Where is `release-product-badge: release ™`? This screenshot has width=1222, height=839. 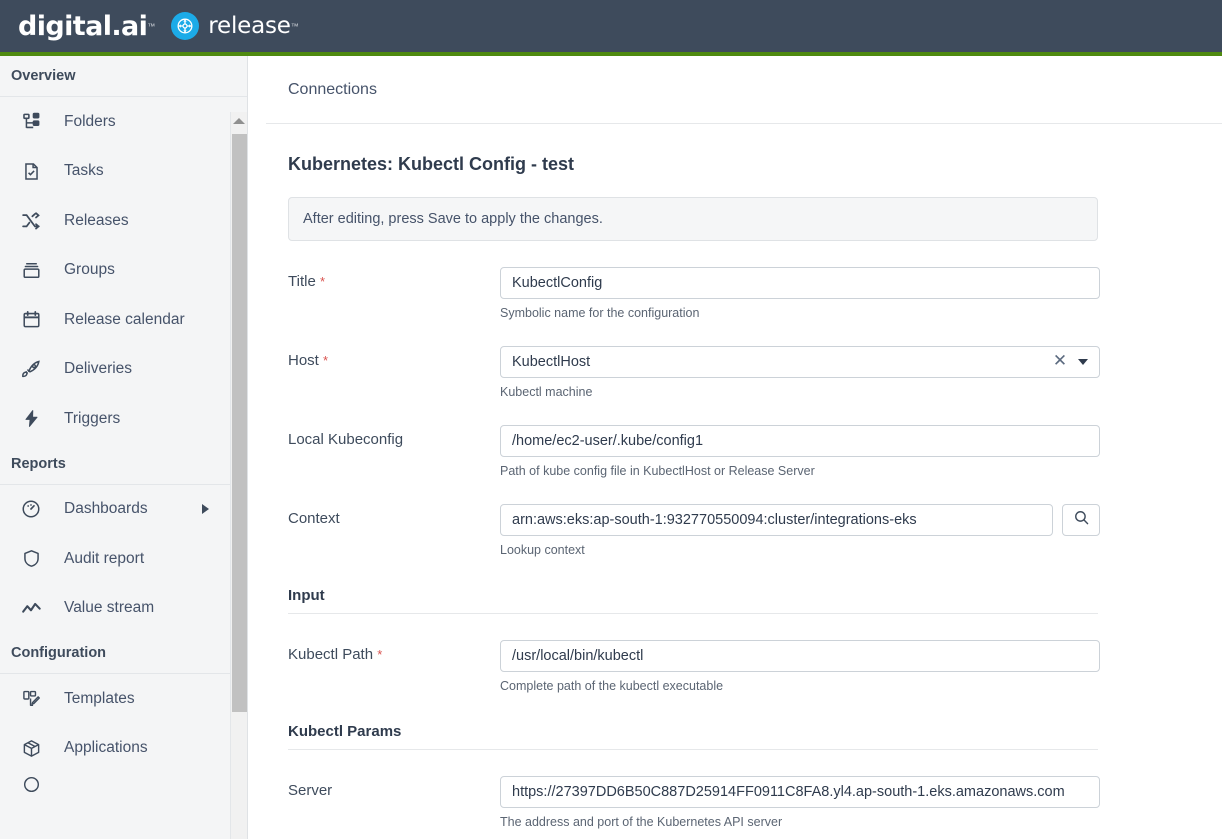
release-product-badge: release ™ is located at coordinates (235, 26).